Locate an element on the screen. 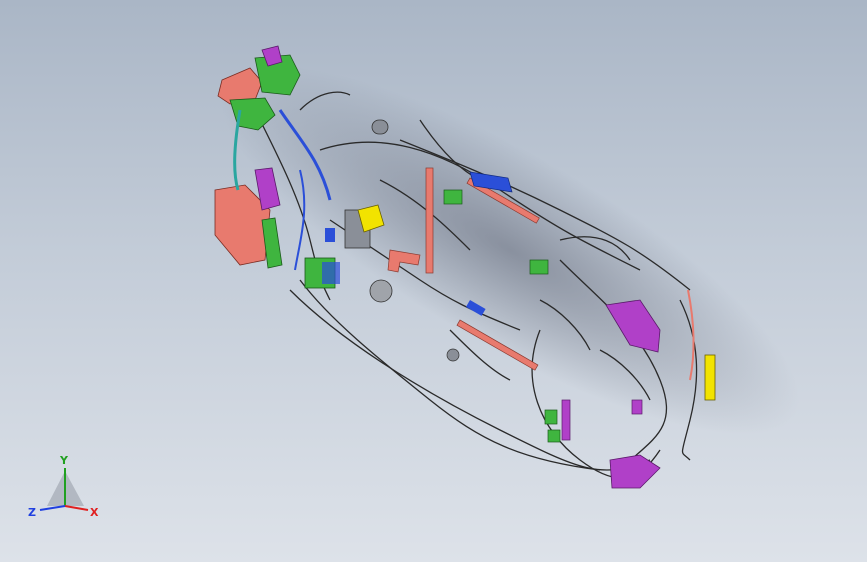  orientation-triad: Y X Z is located at coordinates (63, 486).